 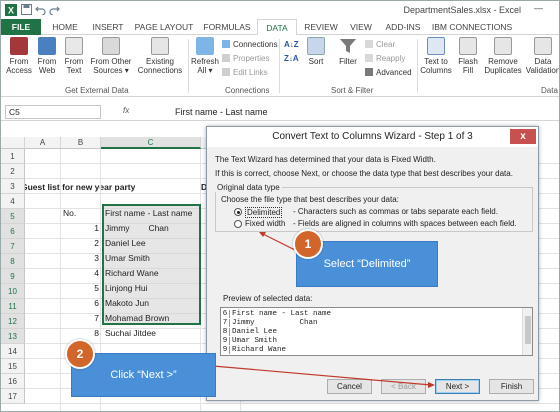 I want to click on arrow-to-next, so click(x=322, y=375).